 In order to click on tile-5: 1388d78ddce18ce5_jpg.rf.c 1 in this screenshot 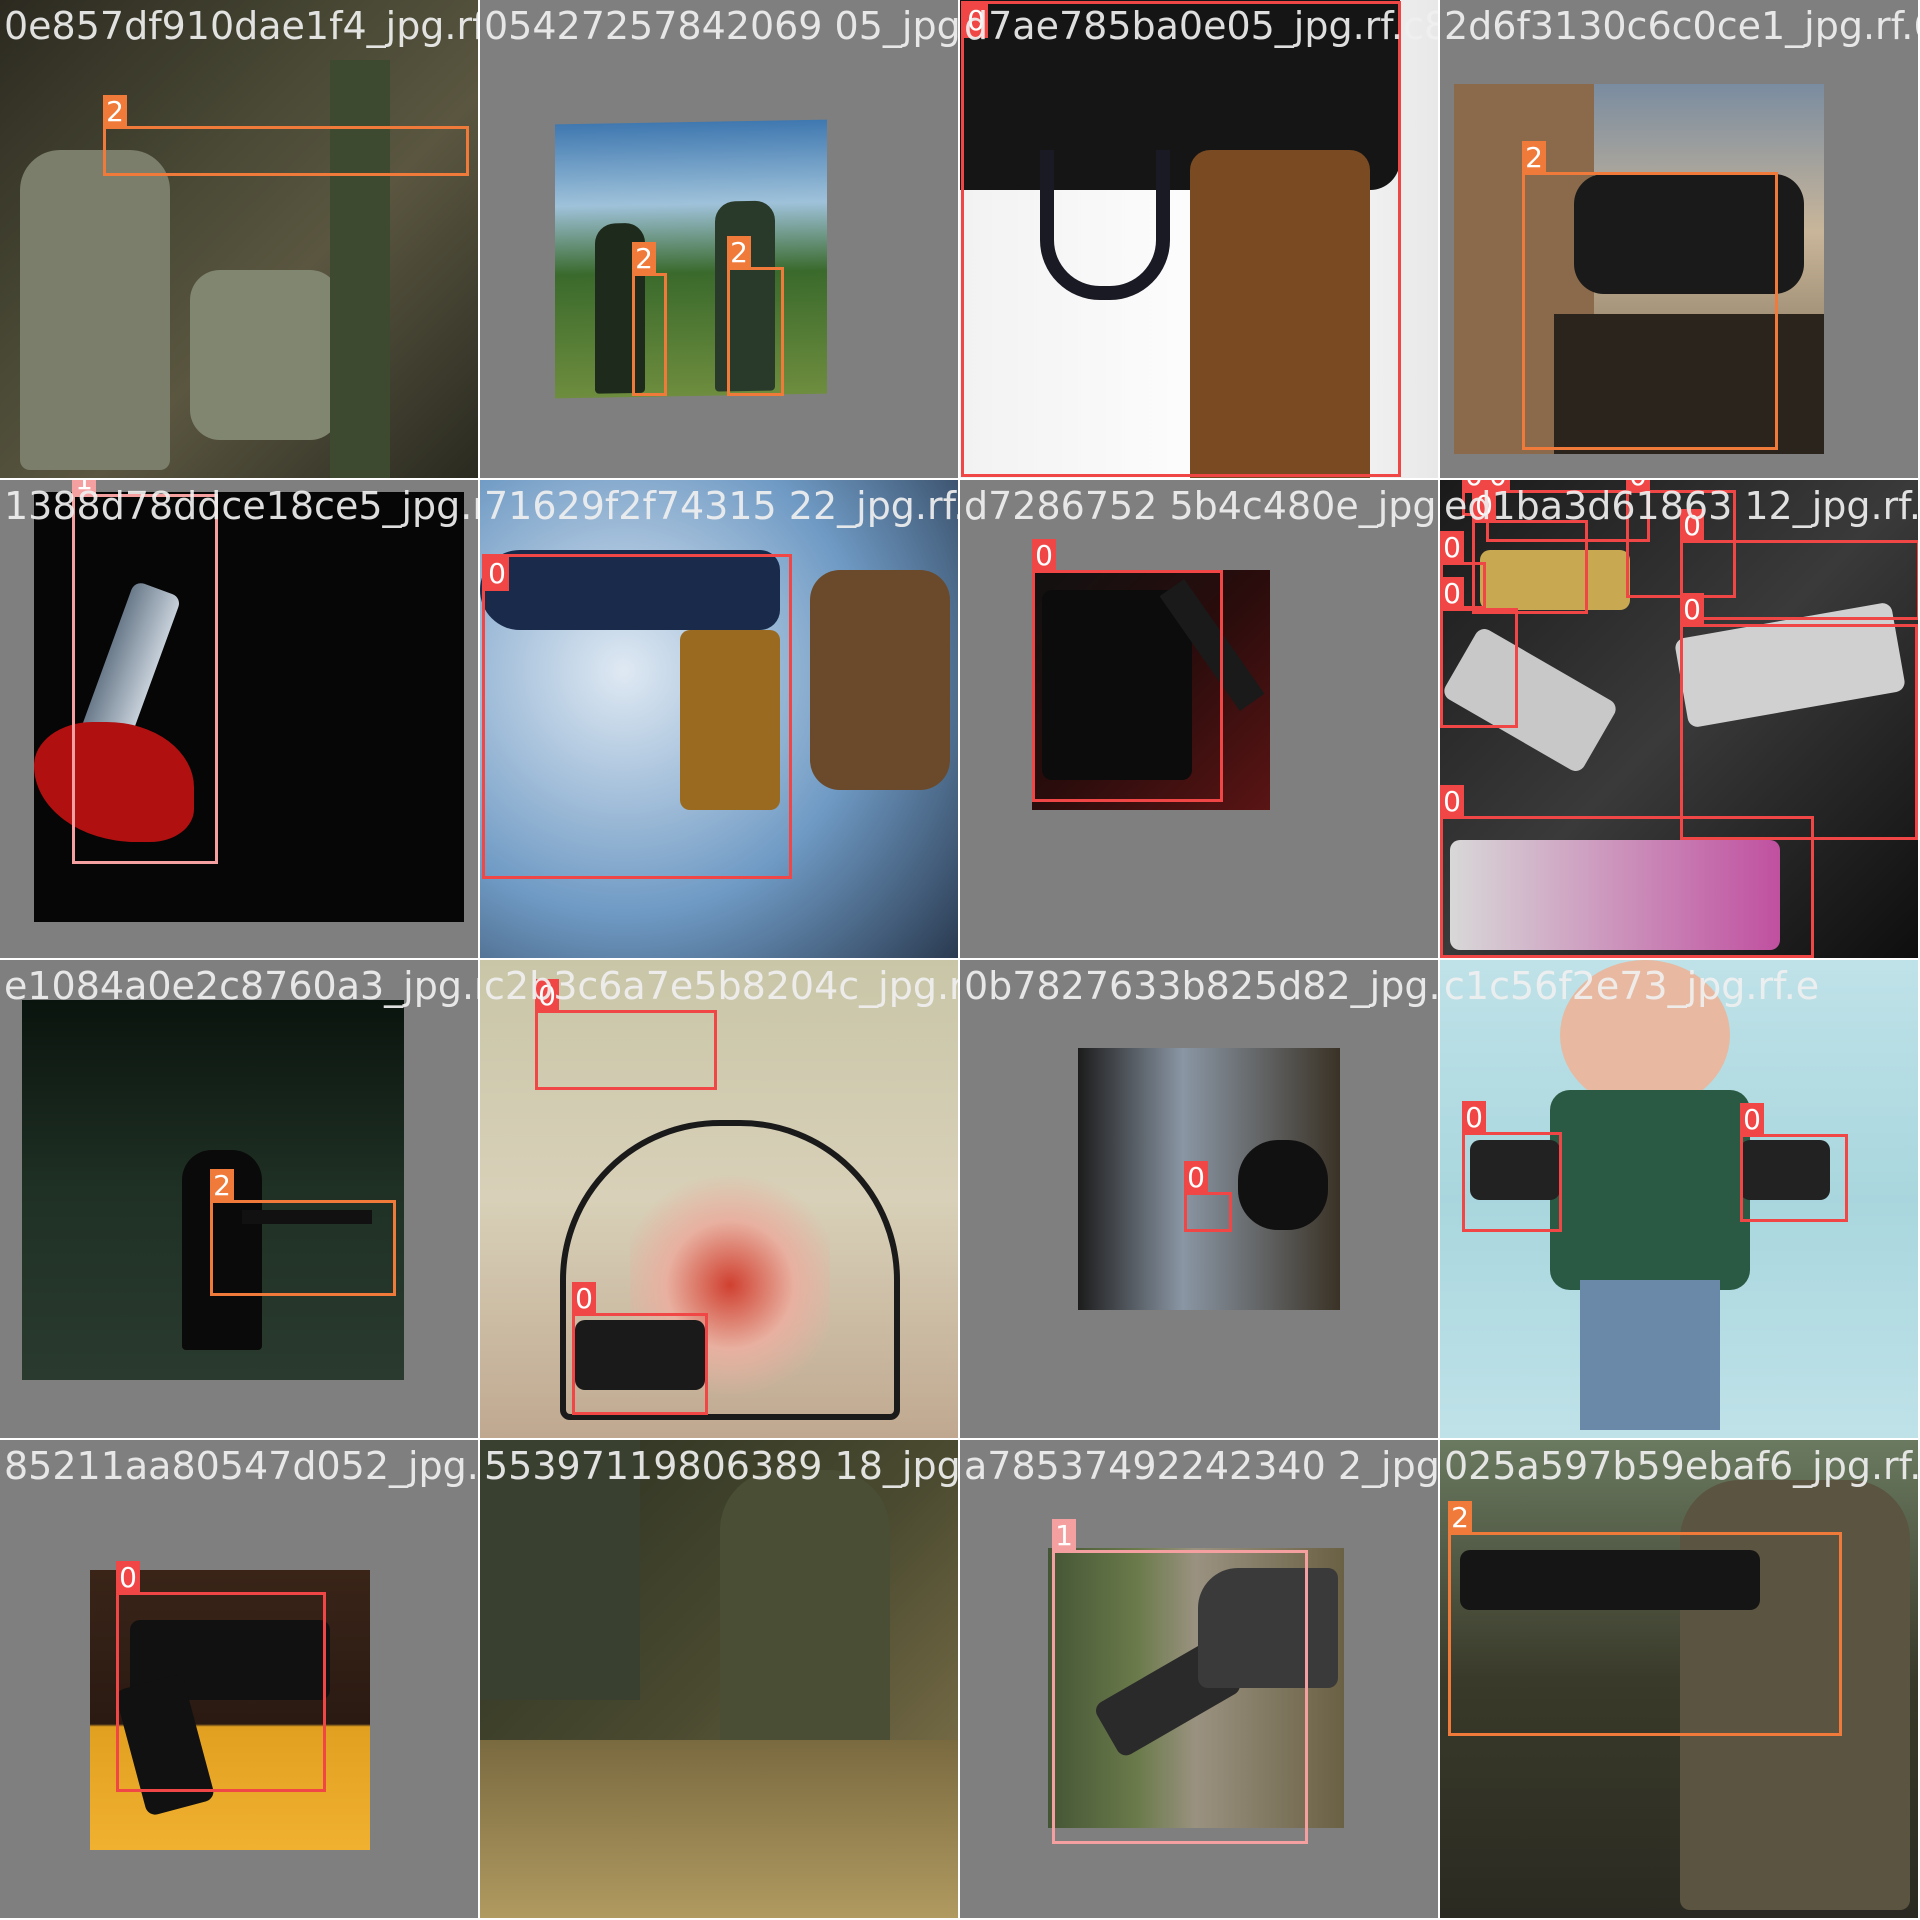, I will do `click(239, 719)`.